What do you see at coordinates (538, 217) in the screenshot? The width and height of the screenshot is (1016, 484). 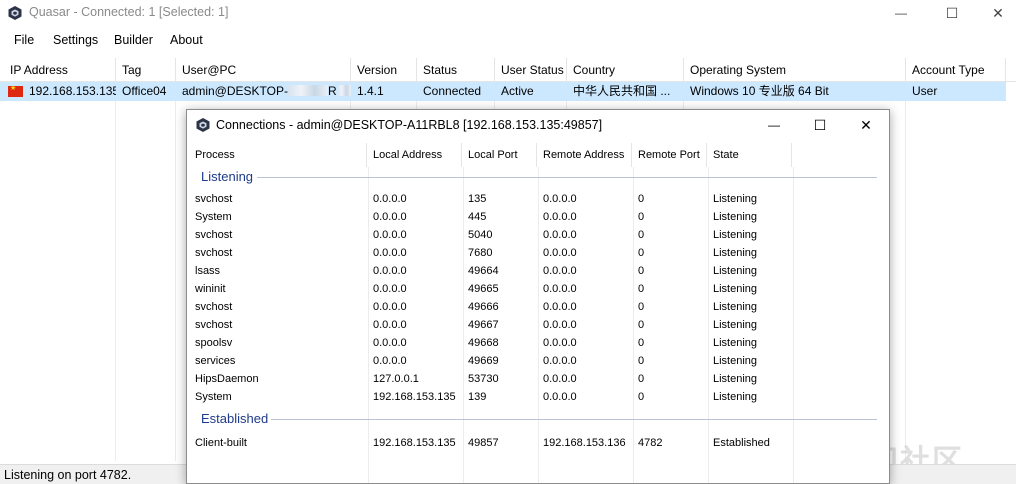 I see `connection-row: System 0.0.0.0 445 0.0.0.0 0 Listening` at bounding box center [538, 217].